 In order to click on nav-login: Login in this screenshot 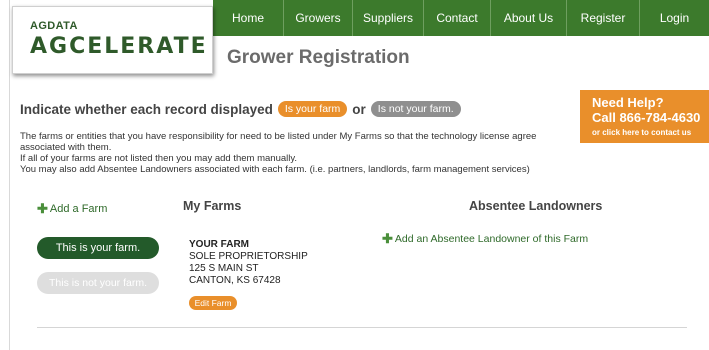, I will do `click(674, 18)`.